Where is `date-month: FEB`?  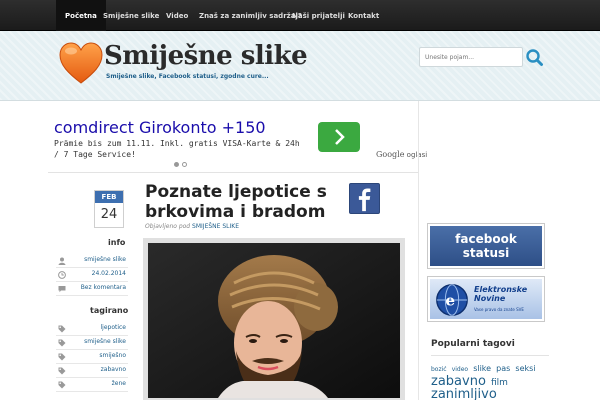 date-month: FEB is located at coordinates (109, 197).